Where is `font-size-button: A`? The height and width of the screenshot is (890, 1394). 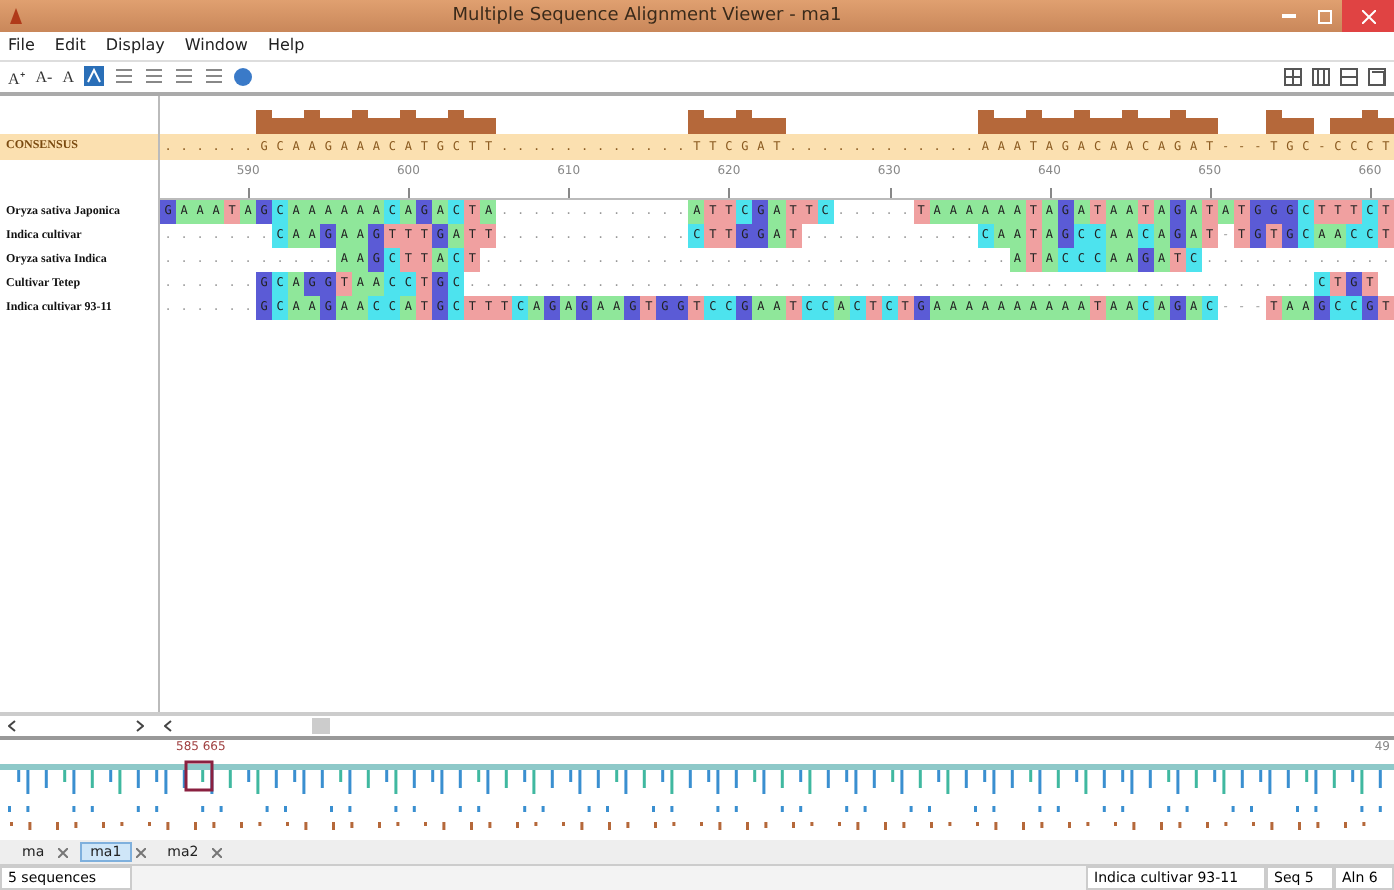
font-size-button: A is located at coordinates (68, 76).